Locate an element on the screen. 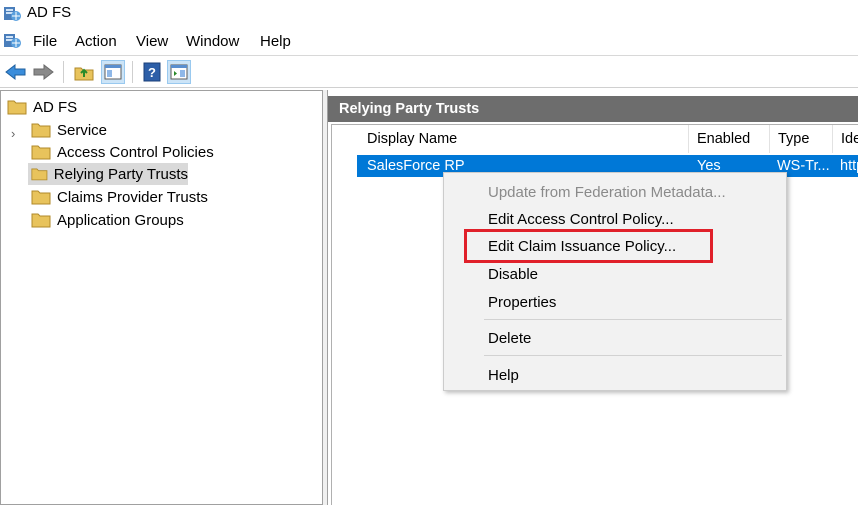 Image resolution: width=858 pixels, height=505 pixels. help-button: ? is located at coordinates (152, 72).